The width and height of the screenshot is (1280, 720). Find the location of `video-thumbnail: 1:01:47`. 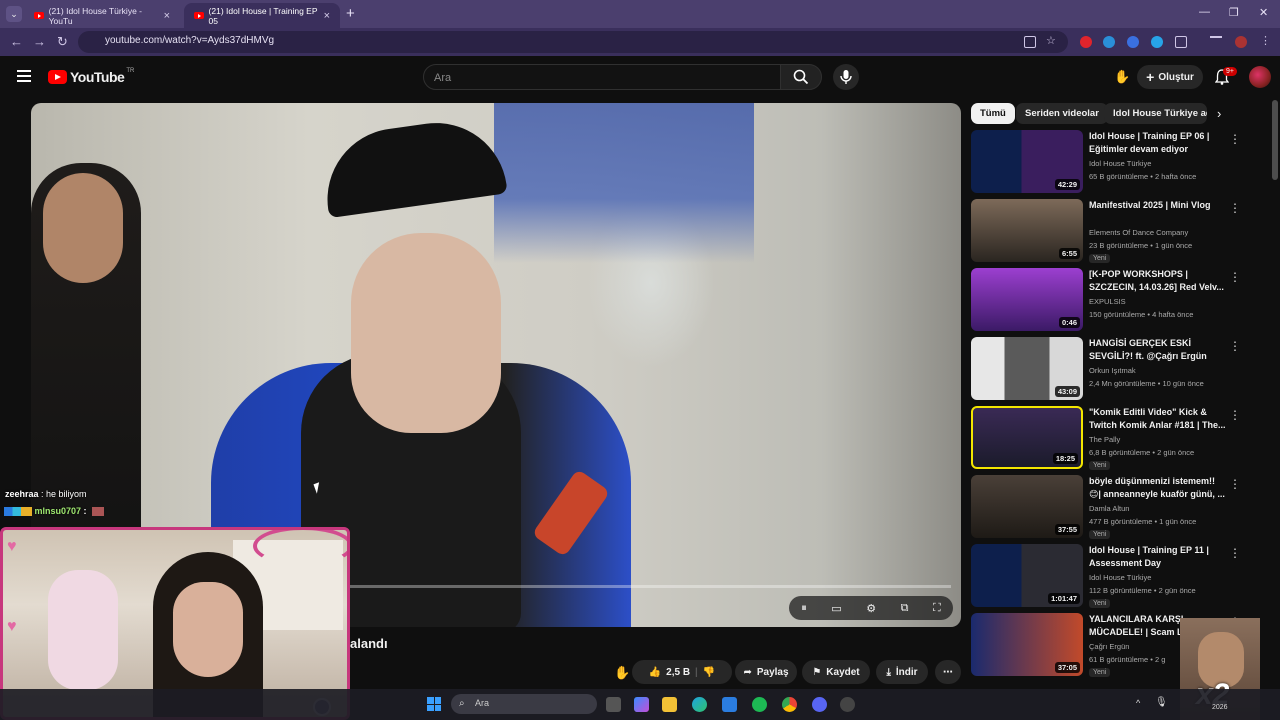

video-thumbnail: 1:01:47 is located at coordinates (1027, 575).